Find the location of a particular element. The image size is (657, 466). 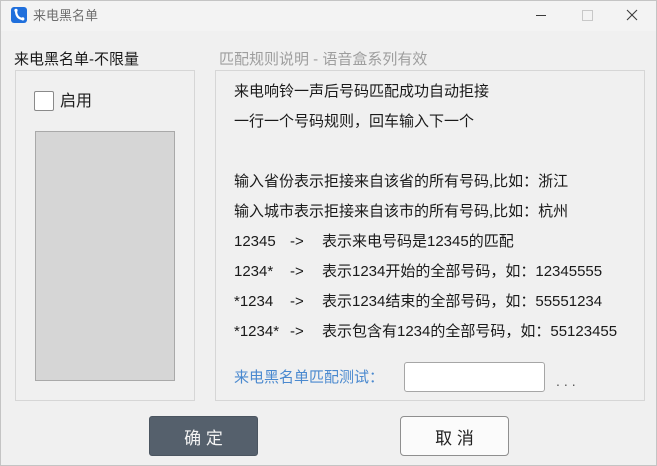

maximize-button is located at coordinates (587, 15).